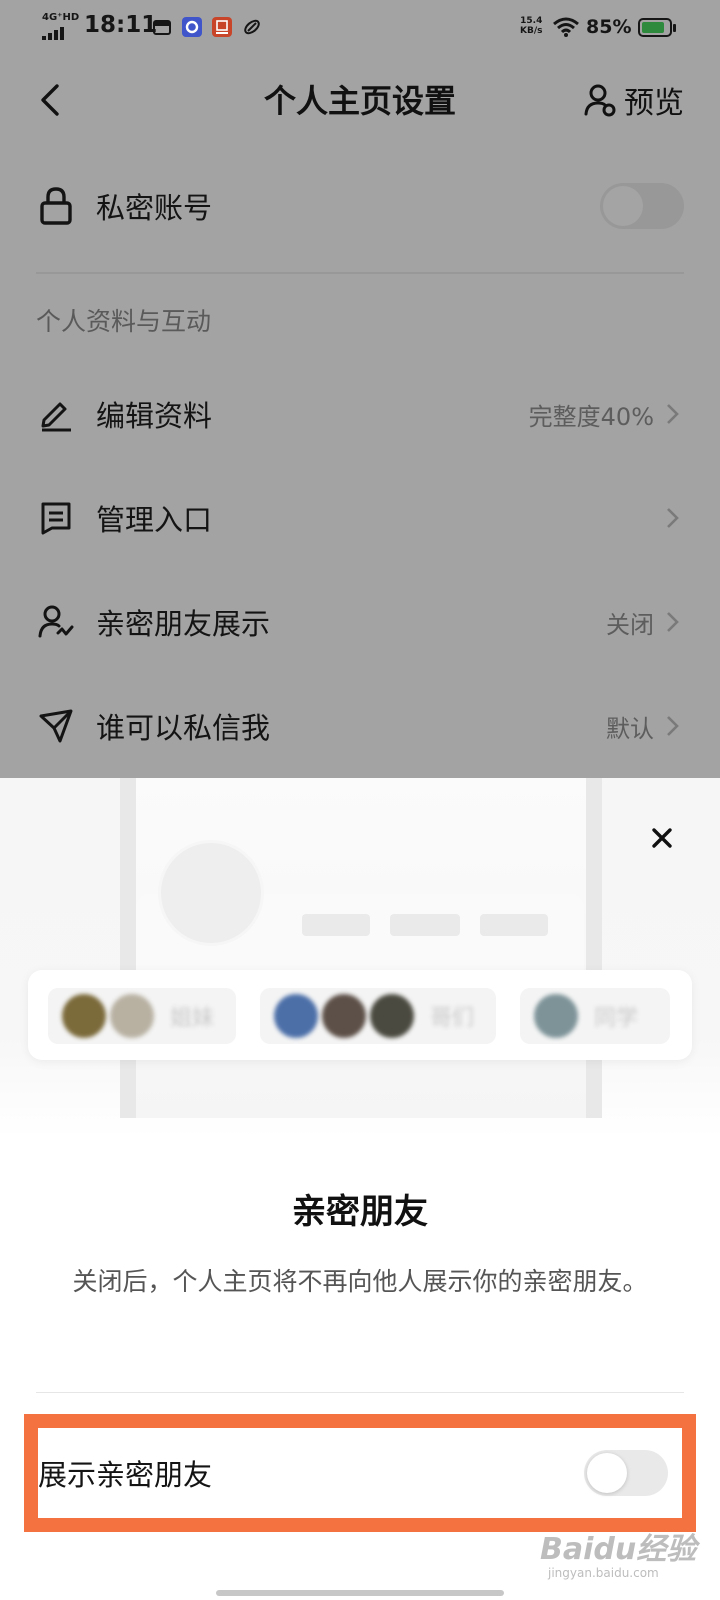 Image resolution: width=720 pixels, height=1600 pixels. What do you see at coordinates (183, 728) in the screenshot?
I see `direct-message-label: 谁可以私信我` at bounding box center [183, 728].